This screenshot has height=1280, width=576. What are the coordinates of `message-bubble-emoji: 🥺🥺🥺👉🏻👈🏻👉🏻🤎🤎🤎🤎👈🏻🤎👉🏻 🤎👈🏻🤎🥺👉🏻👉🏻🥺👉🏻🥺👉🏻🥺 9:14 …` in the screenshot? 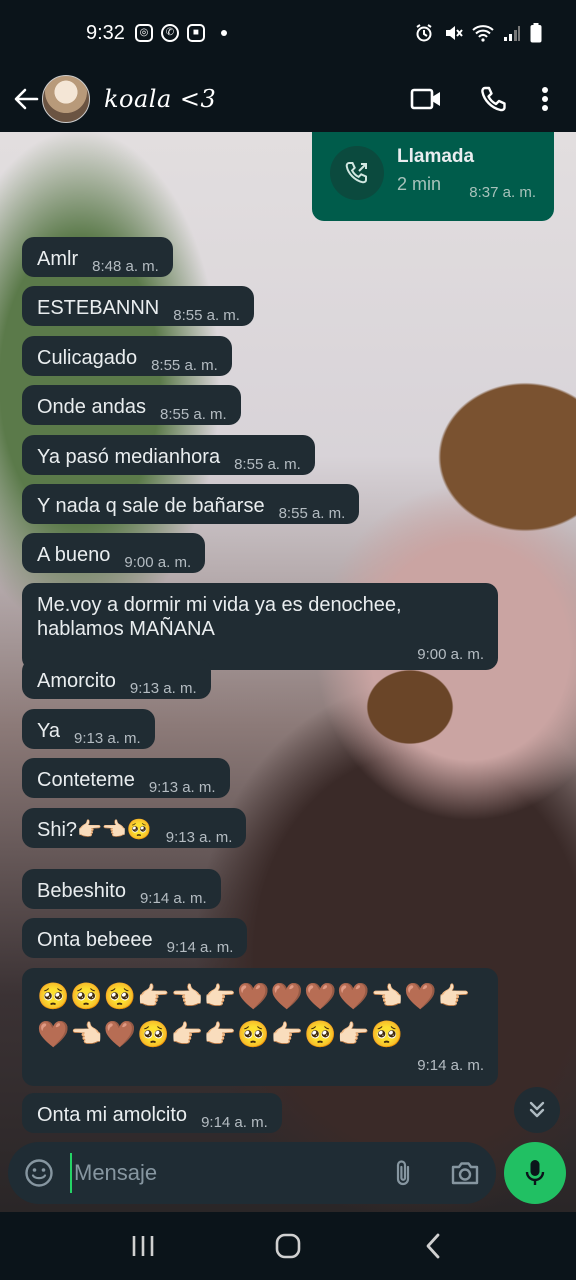 It's located at (260, 1027).